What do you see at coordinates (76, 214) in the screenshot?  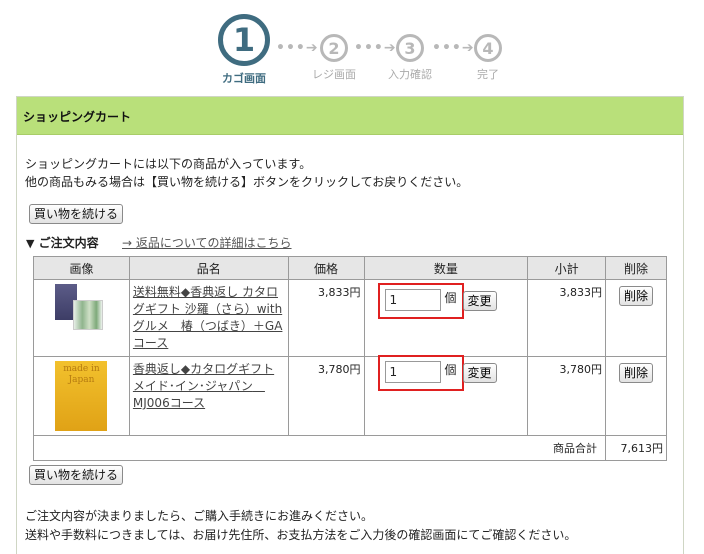 I see `continue-shopping-button: 買い物を続ける` at bounding box center [76, 214].